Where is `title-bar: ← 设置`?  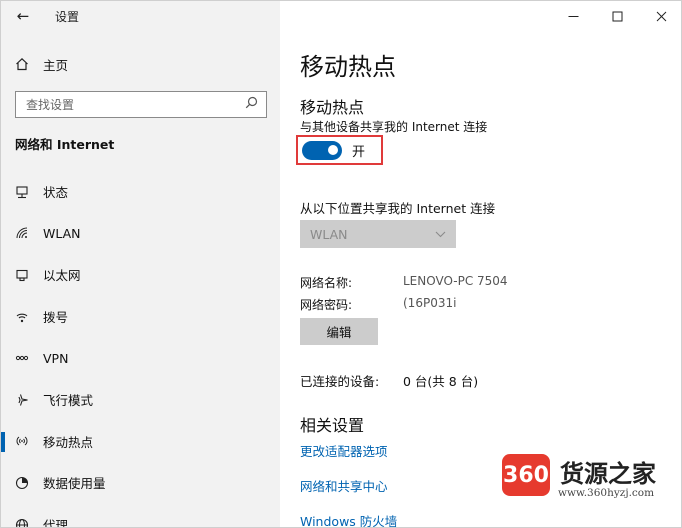
title-bar: ← 设置 is located at coordinates (140, 16).